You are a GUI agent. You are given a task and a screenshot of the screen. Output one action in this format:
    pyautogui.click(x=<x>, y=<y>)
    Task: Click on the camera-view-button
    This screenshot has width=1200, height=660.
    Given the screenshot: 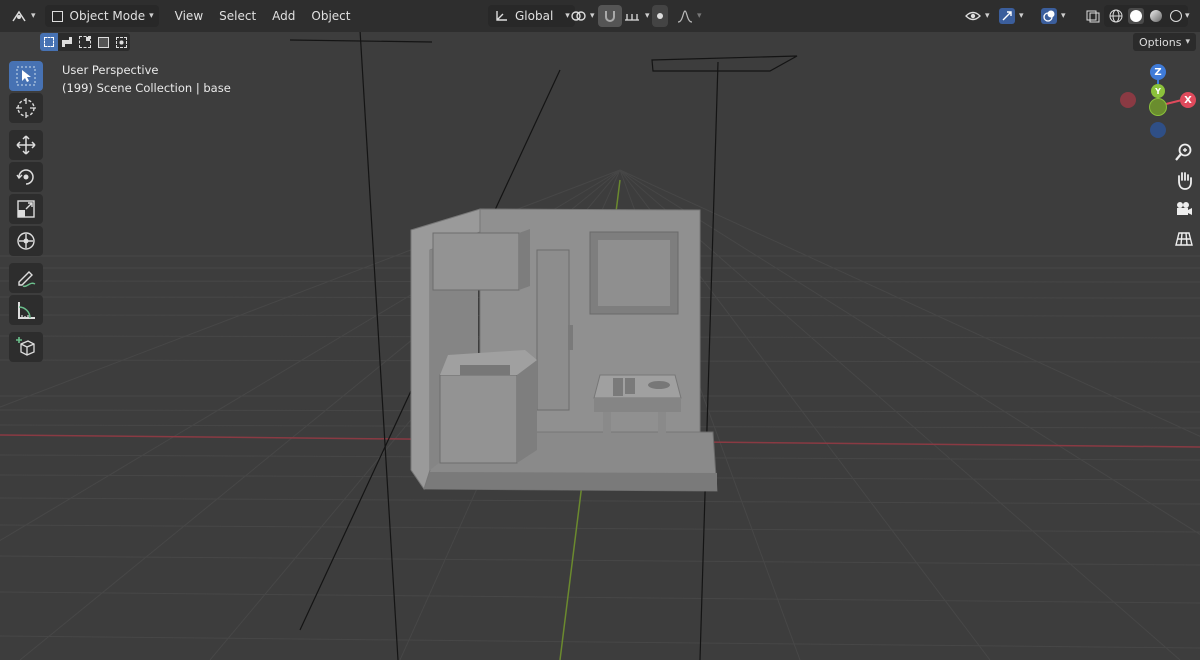 What is the action you would take?
    pyautogui.click(x=1184, y=209)
    